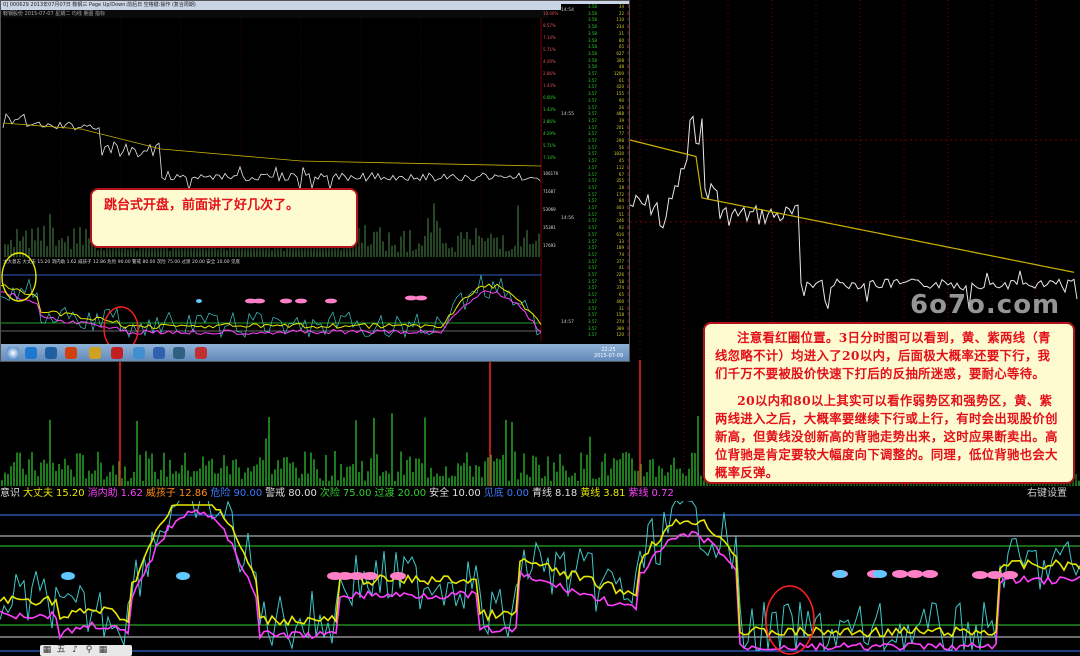  I want to click on tick-volume: 80, so click(621, 40).